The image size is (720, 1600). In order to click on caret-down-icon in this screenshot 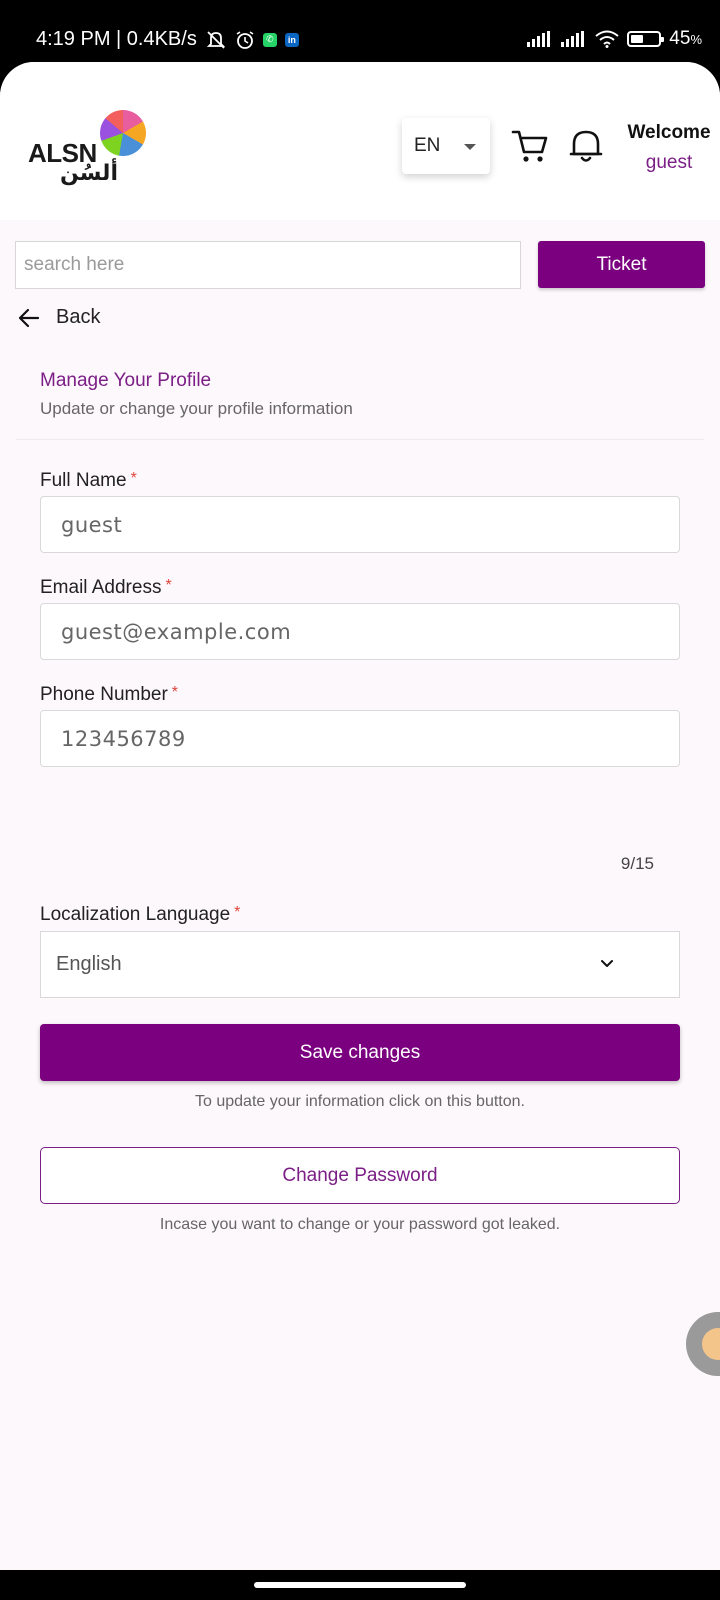, I will do `click(470, 147)`.